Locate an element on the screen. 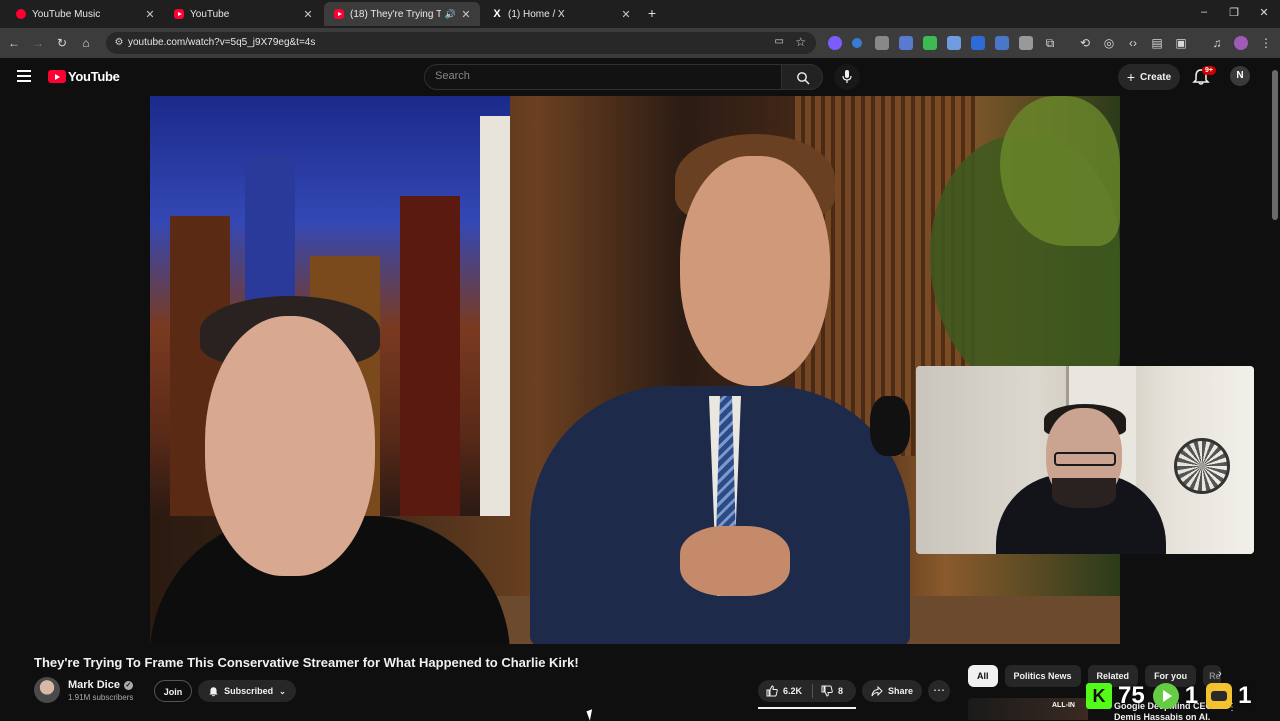 The image size is (1280, 721). tab-x-home: X (1) Home / X ✕ is located at coordinates (561, 14).